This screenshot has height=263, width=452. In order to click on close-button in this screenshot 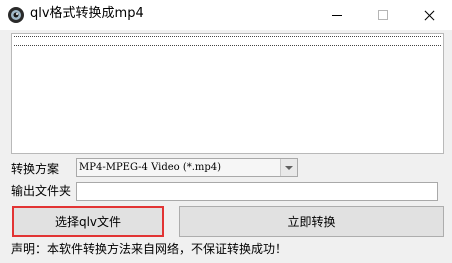, I will do `click(429, 15)`.